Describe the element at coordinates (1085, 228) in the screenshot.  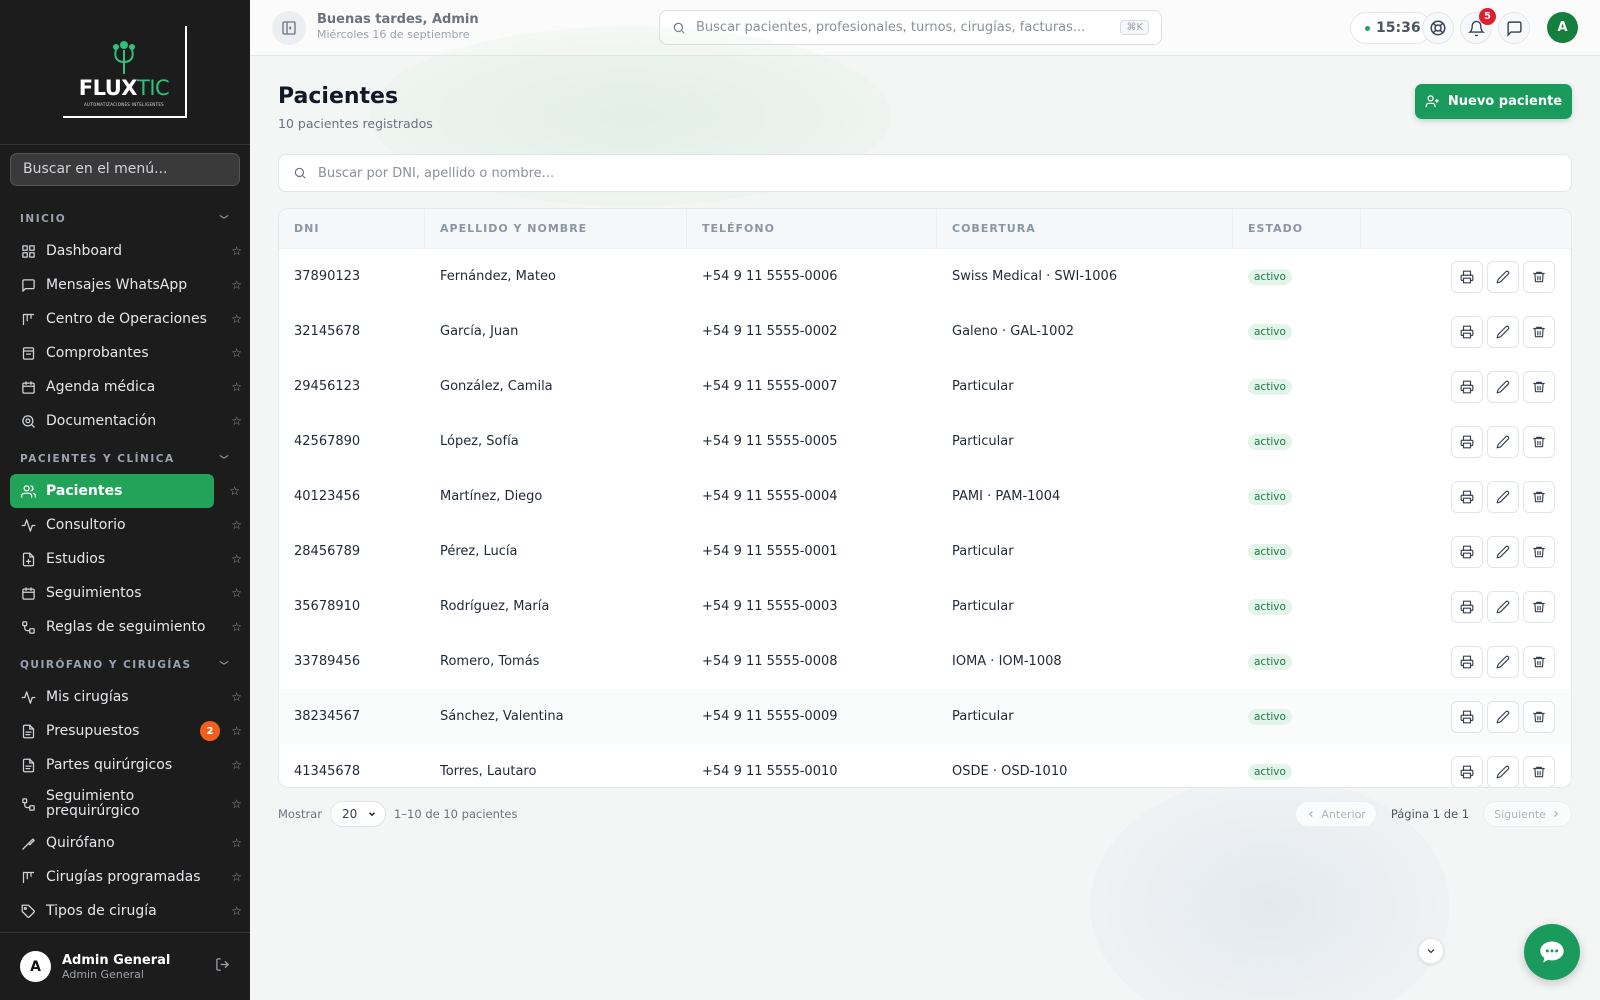
I see `column-header-coverage: COBERTURA` at that location.